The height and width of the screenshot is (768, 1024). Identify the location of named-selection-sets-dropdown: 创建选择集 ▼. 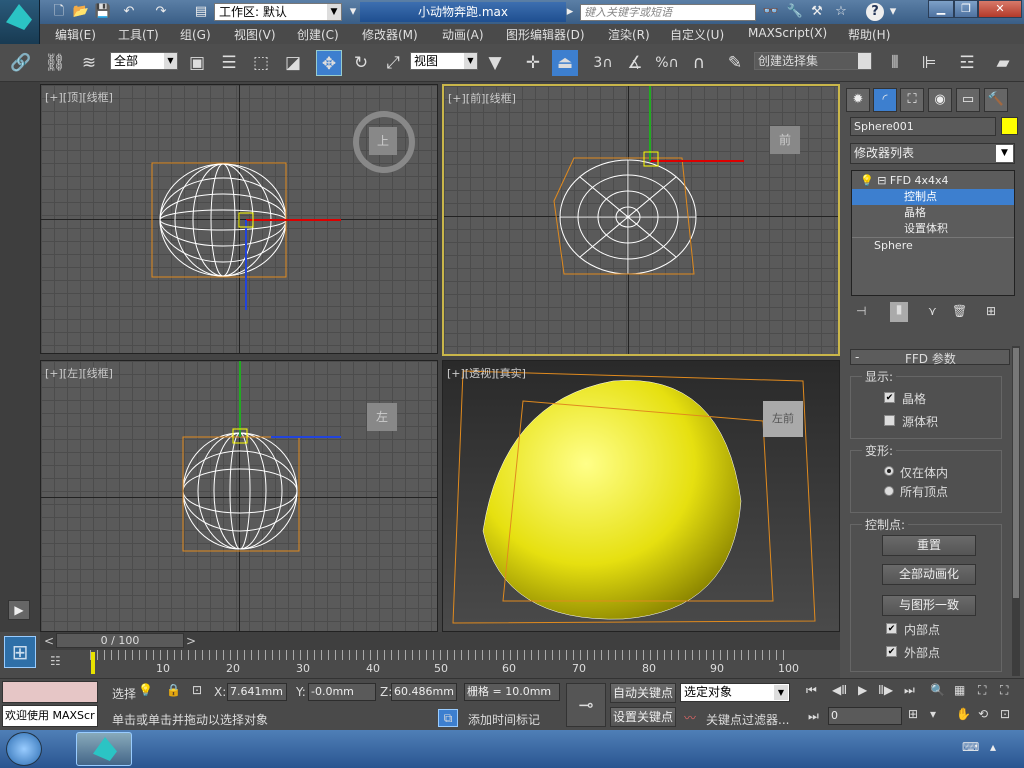
(813, 61).